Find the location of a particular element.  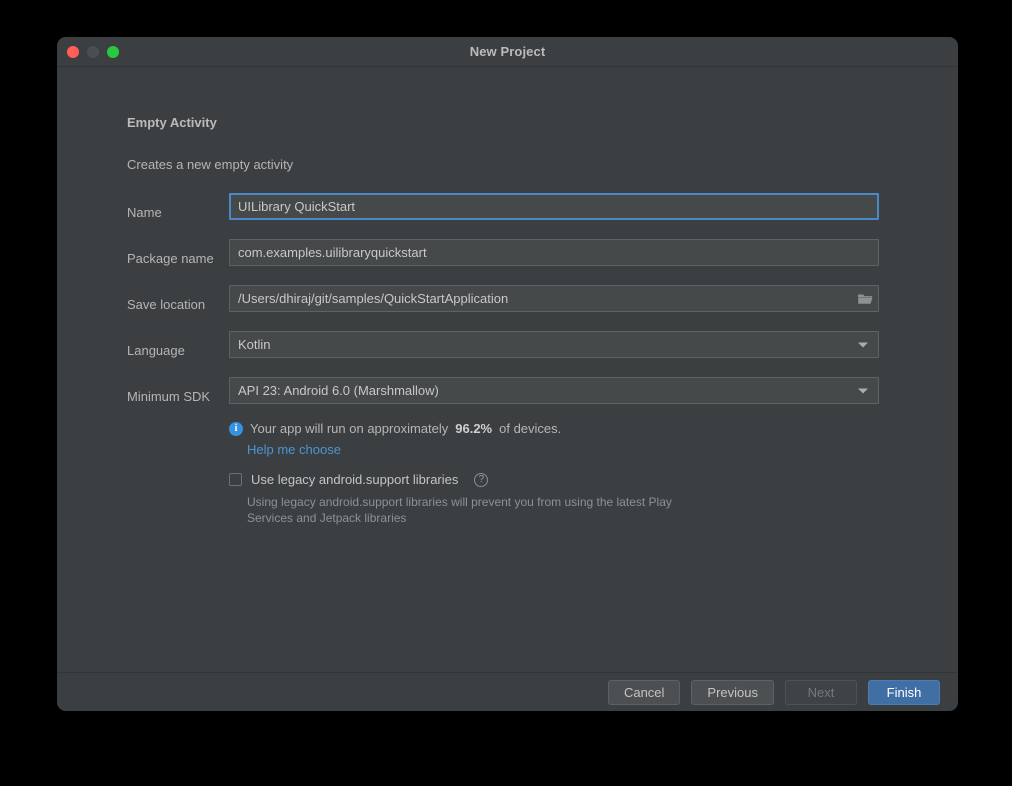

form-row-language: Language Kotlin is located at coordinates (507, 354).